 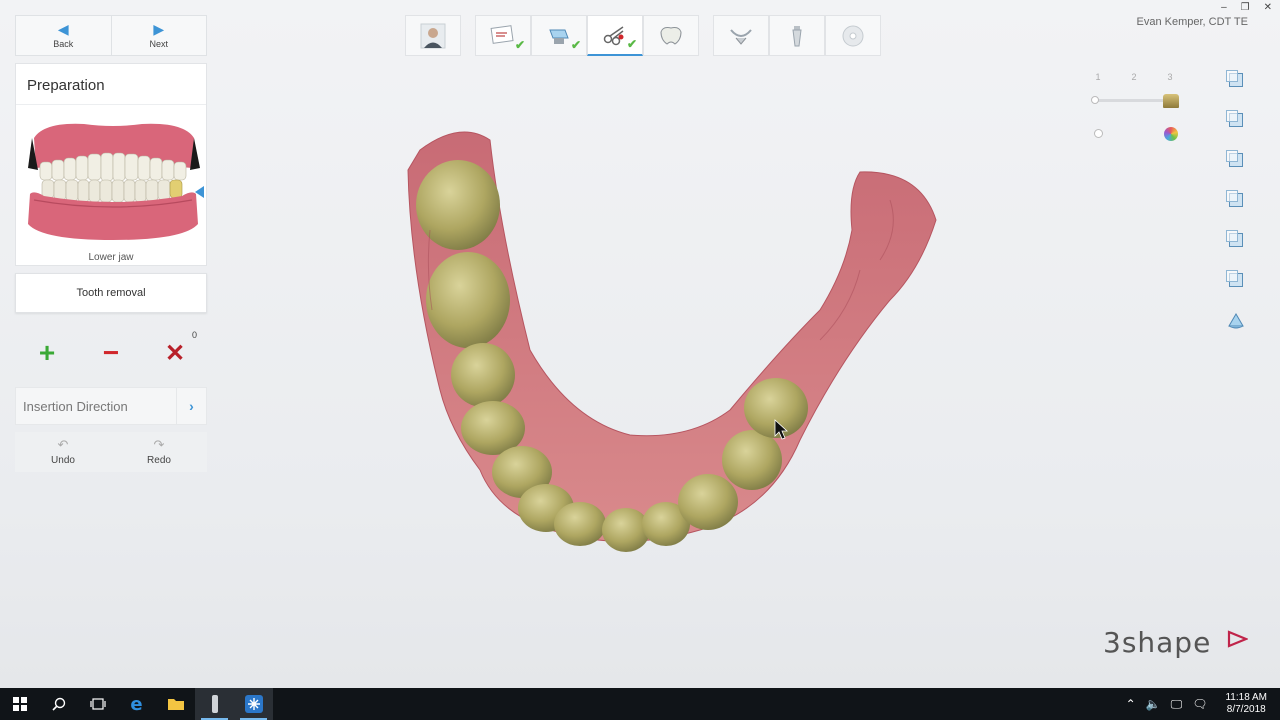 I want to click on back-button: ◀ Back, so click(x=63, y=35).